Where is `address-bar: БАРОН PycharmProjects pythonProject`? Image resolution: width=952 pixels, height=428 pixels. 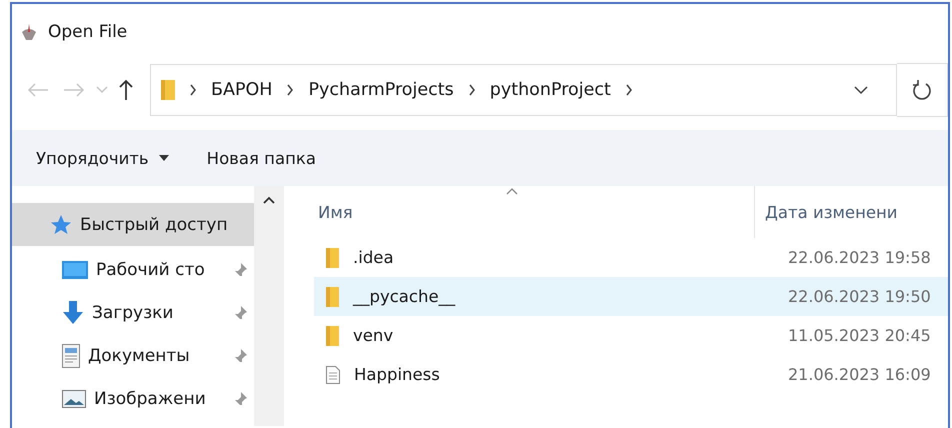
address-bar: БАРОН PycharmProjects pythonProject is located at coordinates (523, 90).